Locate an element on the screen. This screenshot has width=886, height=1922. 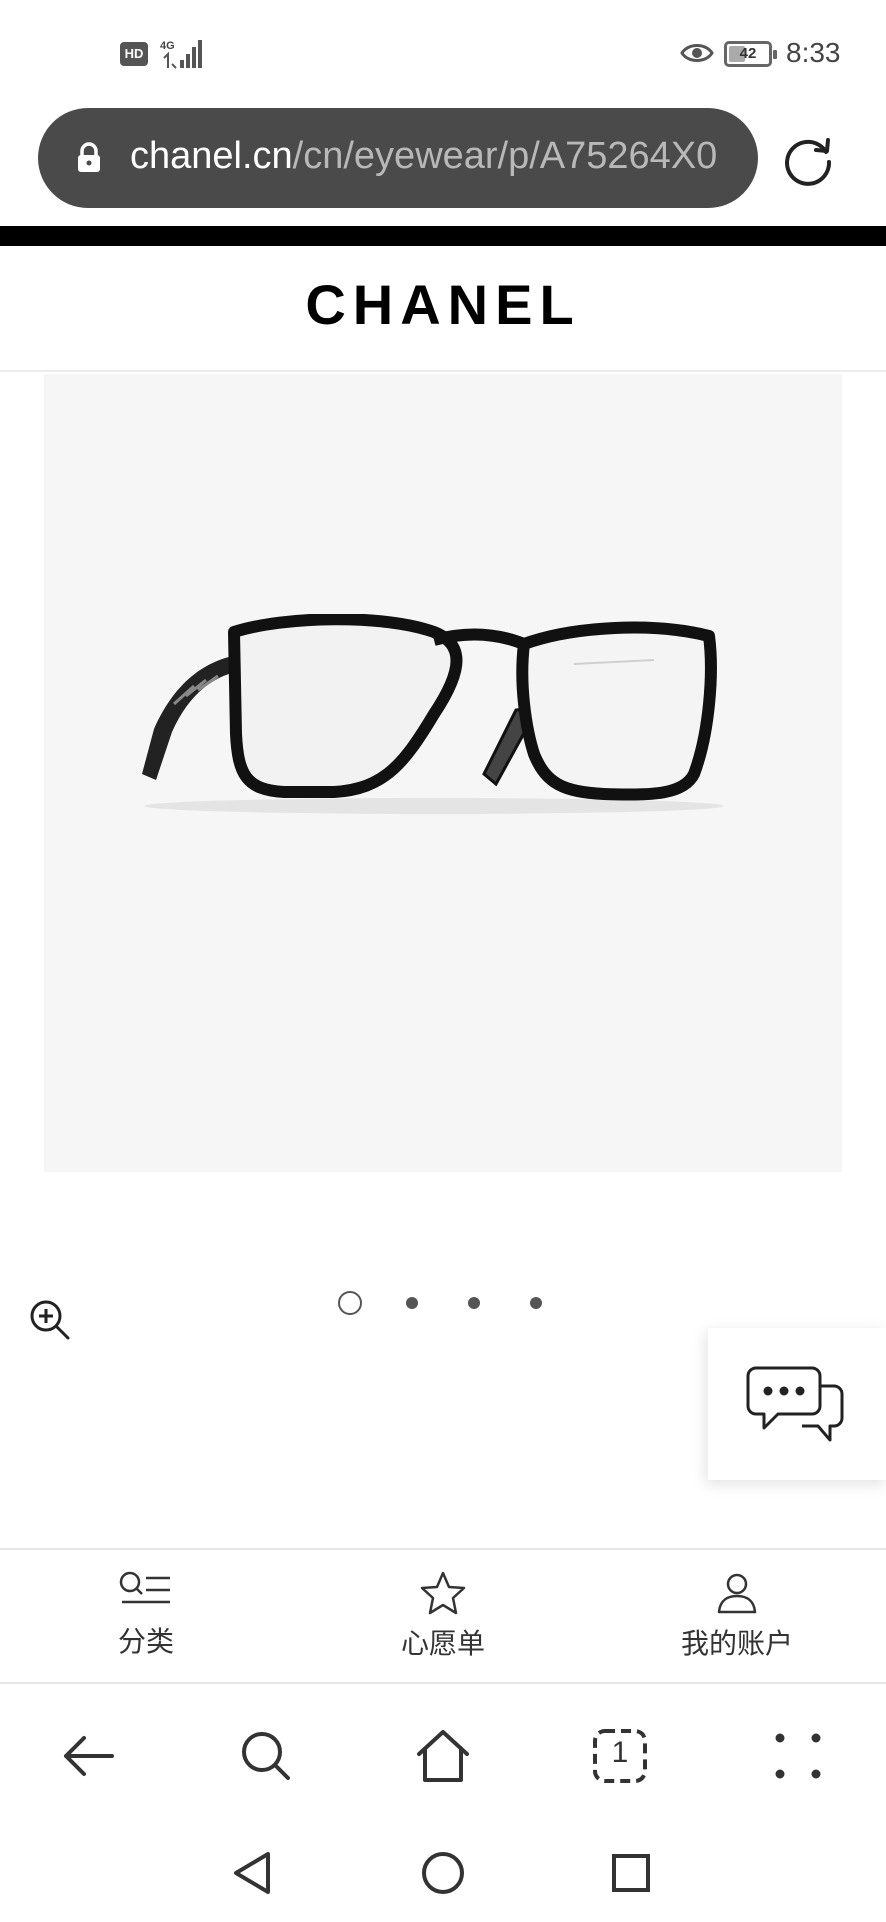
home-circle-icon is located at coordinates (443, 1873).